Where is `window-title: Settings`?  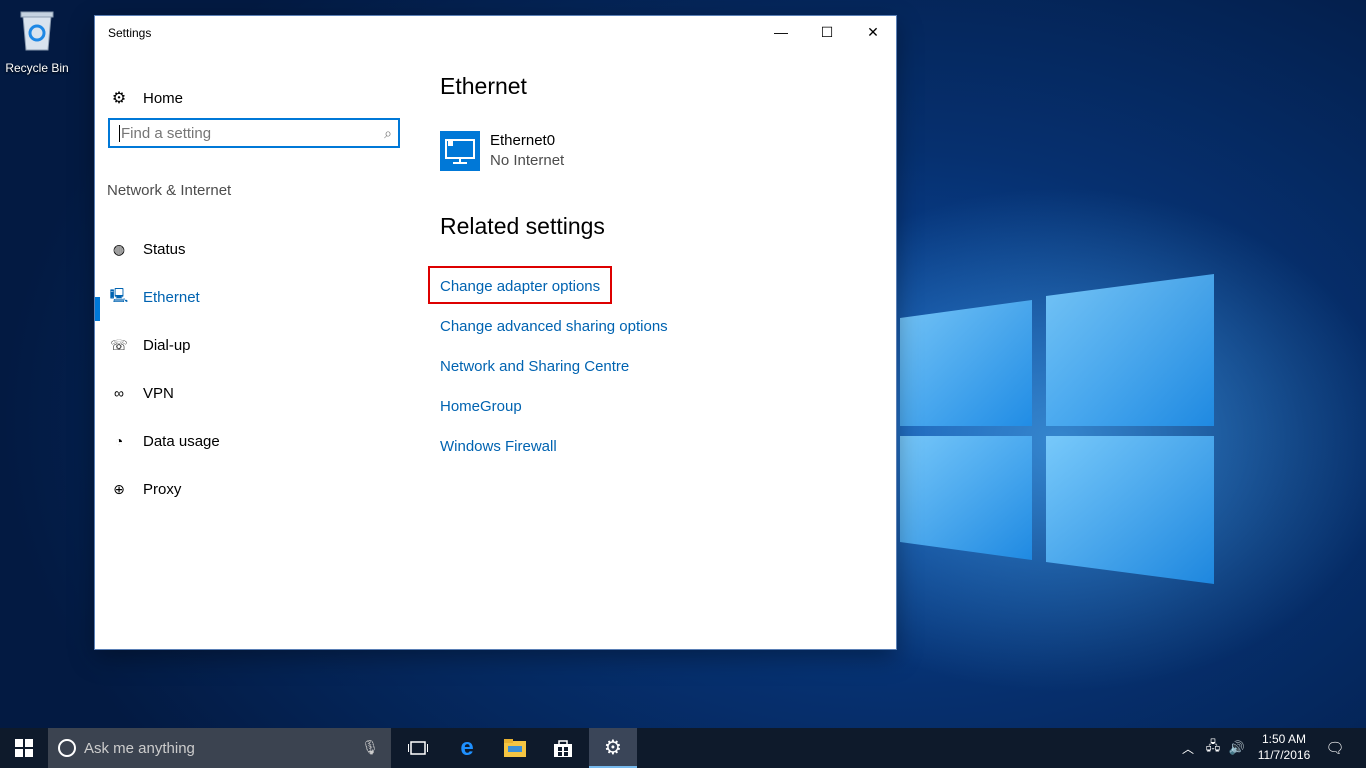 window-title: Settings is located at coordinates (130, 33).